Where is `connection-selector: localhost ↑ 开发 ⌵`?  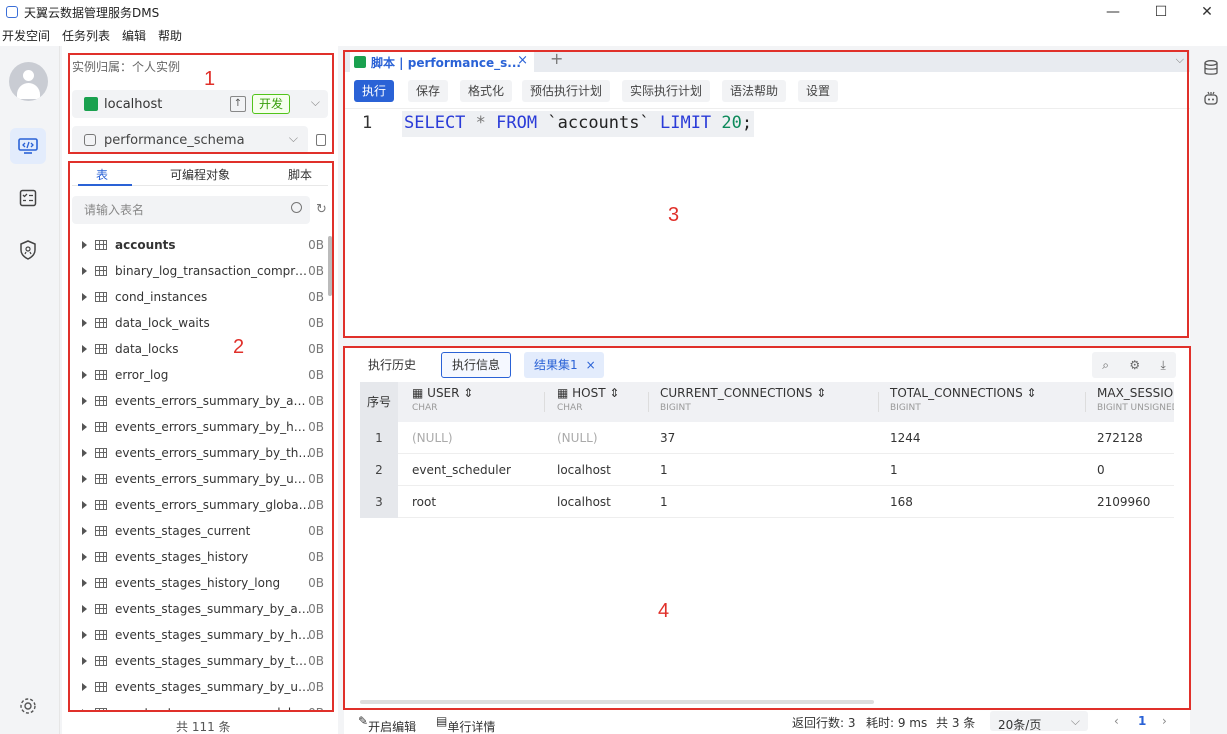
connection-selector: localhost ↑ 开发 ⌵ is located at coordinates (200, 104).